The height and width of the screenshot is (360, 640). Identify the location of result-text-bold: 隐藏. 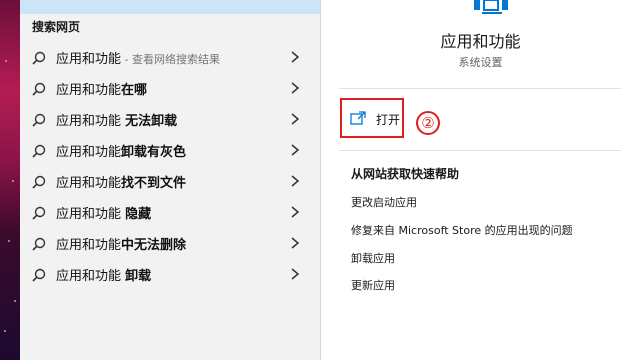
(138, 214).